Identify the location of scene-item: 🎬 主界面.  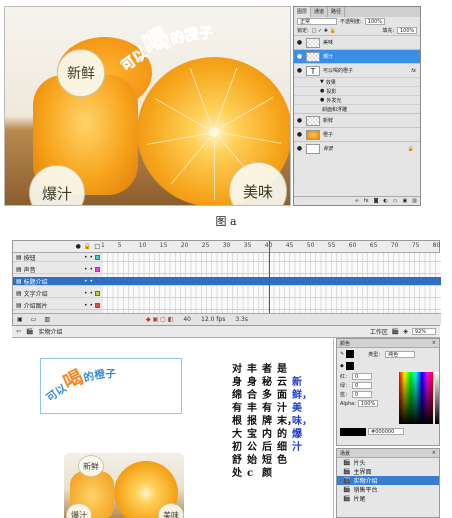
(388, 471).